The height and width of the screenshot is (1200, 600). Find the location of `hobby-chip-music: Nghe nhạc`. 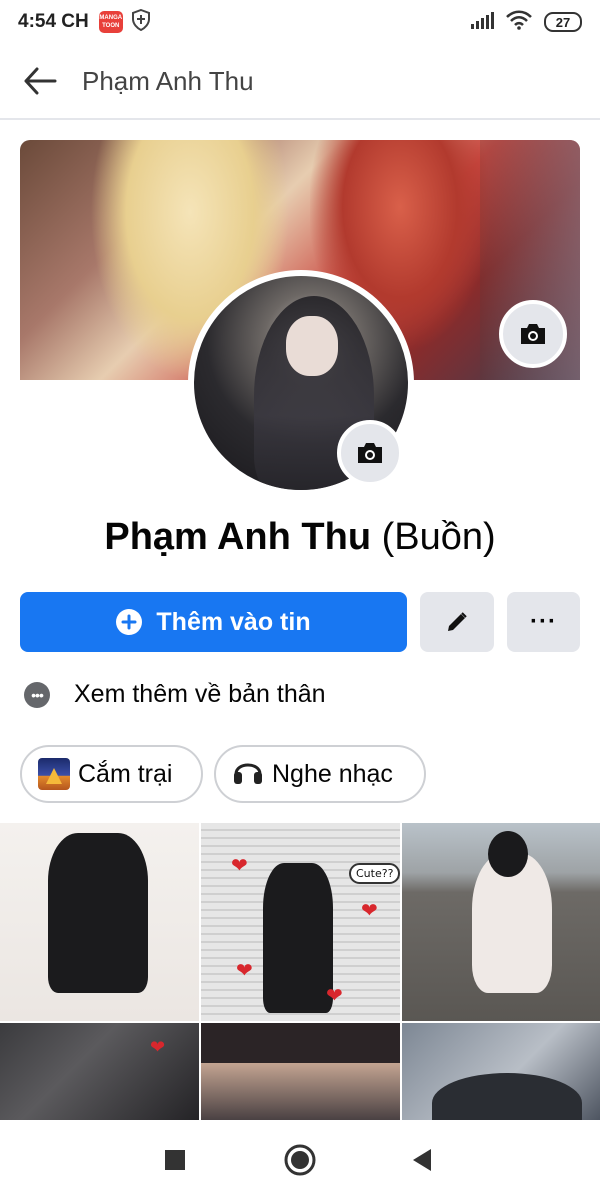

hobby-chip-music: Nghe nhạc is located at coordinates (320, 774).